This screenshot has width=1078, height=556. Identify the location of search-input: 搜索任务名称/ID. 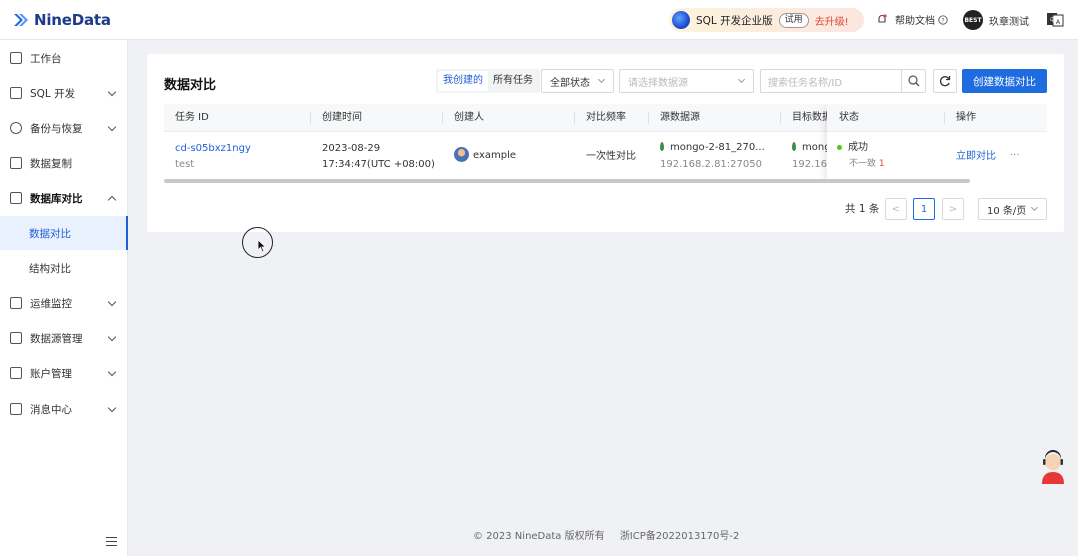
(843, 81).